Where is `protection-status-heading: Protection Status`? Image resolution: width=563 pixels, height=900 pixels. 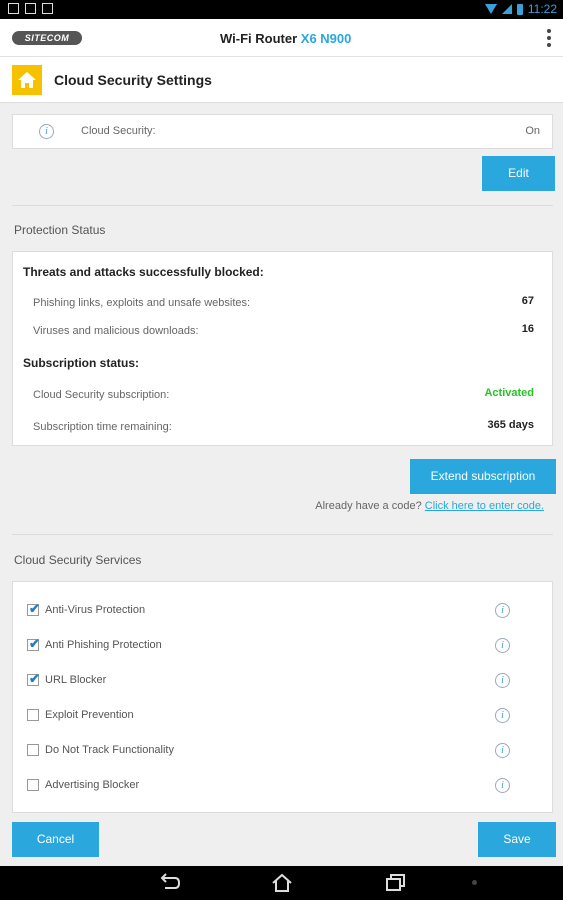 protection-status-heading: Protection Status is located at coordinates (60, 230).